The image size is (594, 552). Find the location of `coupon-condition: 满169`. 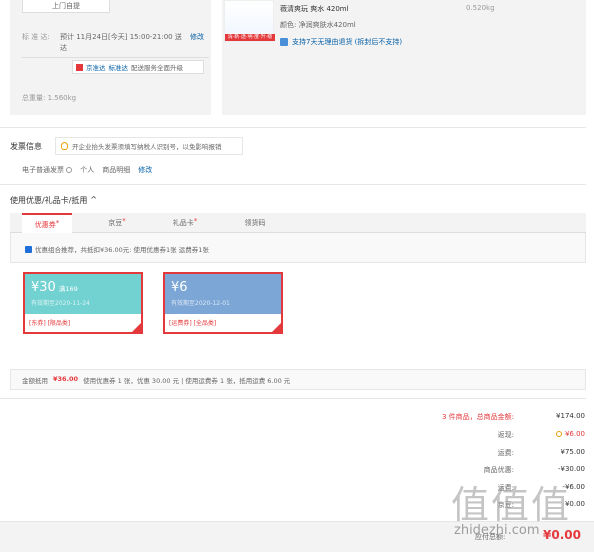

coupon-condition: 满169 is located at coordinates (68, 289).